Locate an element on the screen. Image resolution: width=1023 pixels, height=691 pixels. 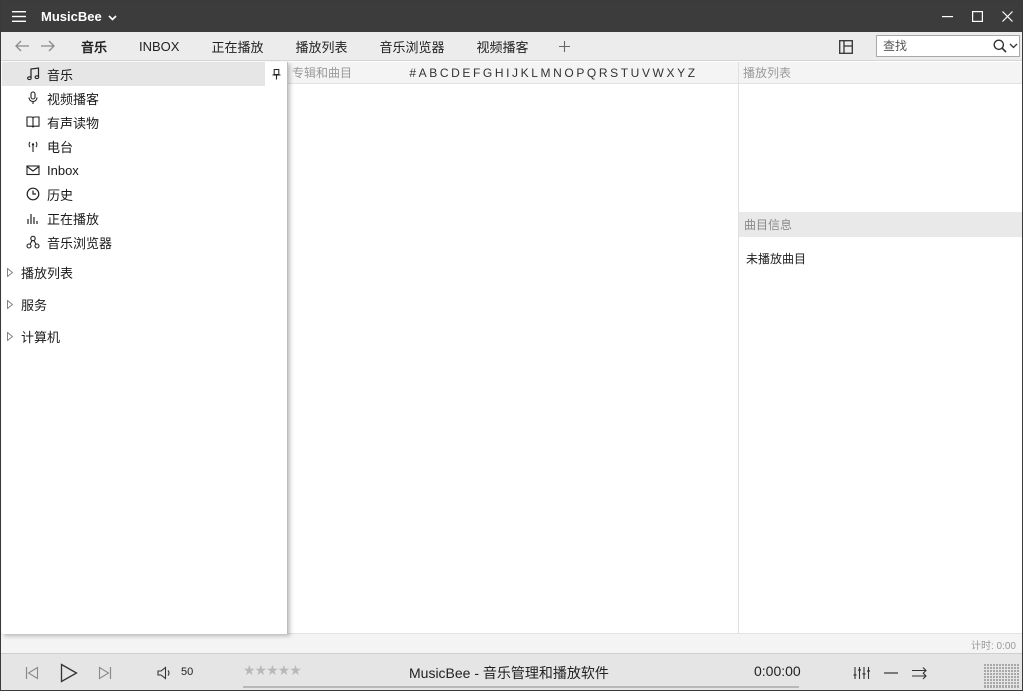
alphabet-letter: B is located at coordinates (433, 73).